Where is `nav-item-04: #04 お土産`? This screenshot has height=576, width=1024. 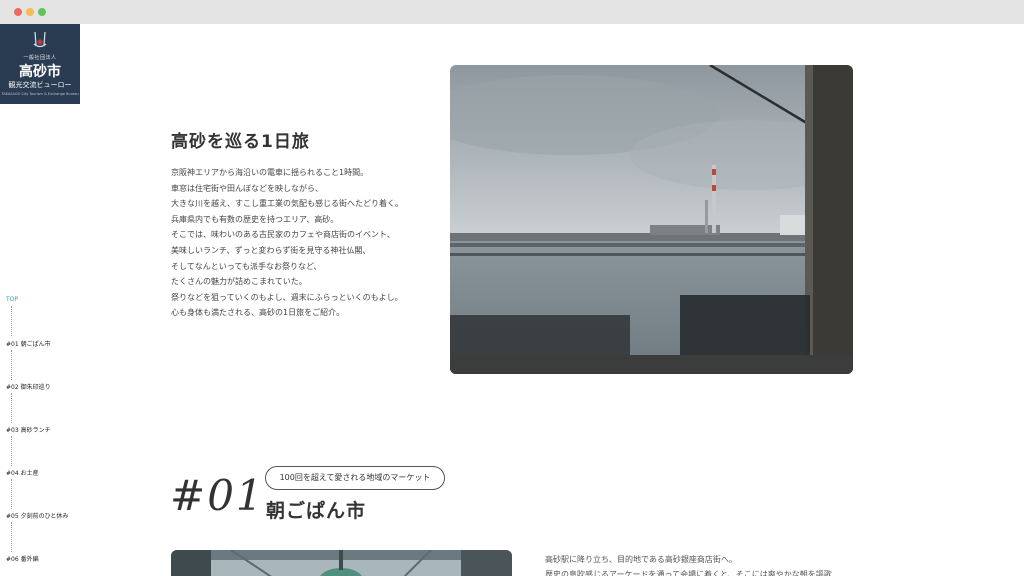 nav-item-04: #04 お土産 is located at coordinates (22, 472).